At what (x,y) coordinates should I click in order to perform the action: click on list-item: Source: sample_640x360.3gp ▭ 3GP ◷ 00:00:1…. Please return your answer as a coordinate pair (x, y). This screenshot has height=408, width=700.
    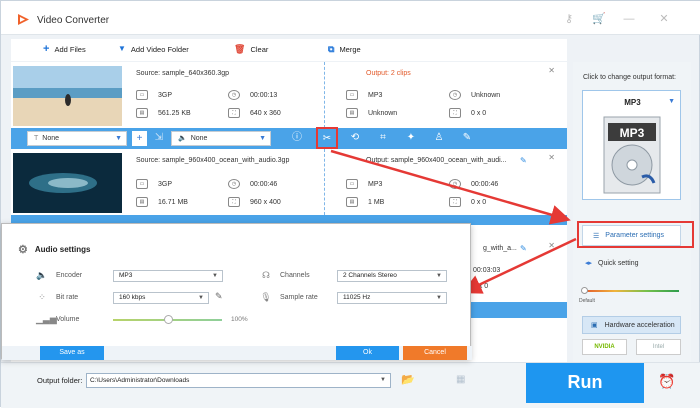
    Looking at the image, I should click on (289, 95).